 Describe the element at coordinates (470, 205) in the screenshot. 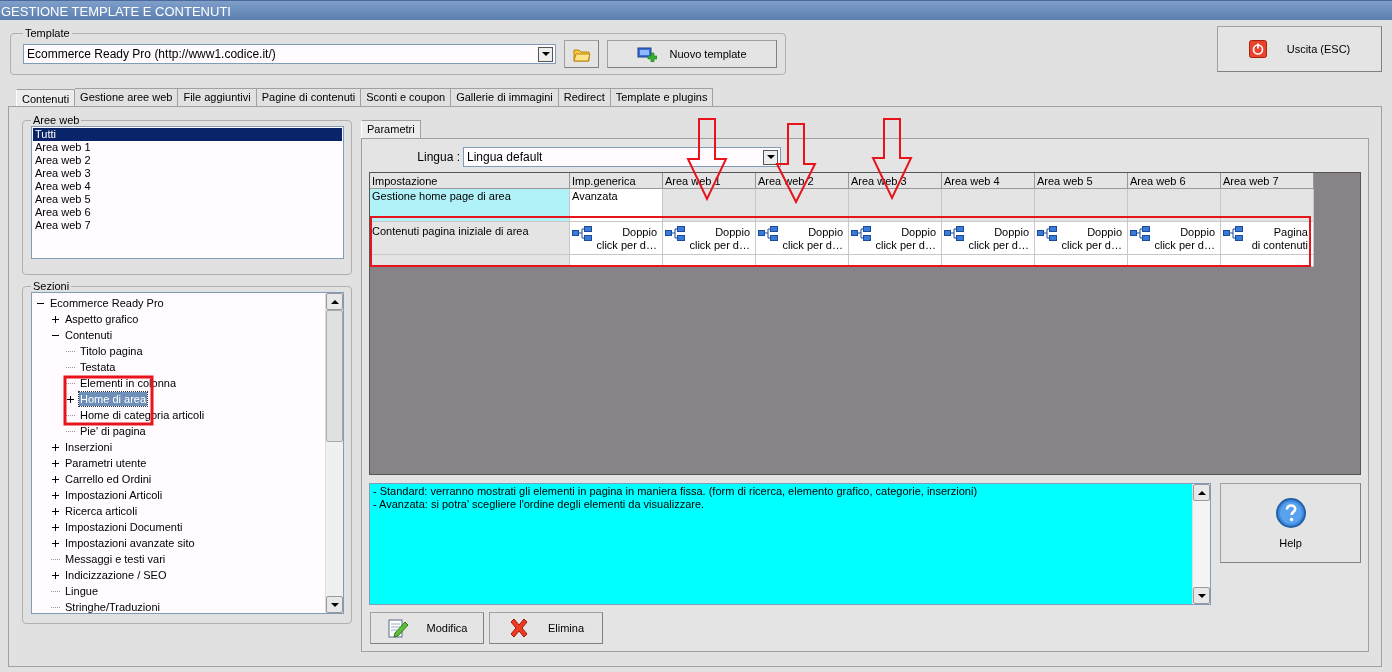

I see `row-label: Gestione home page di area` at that location.